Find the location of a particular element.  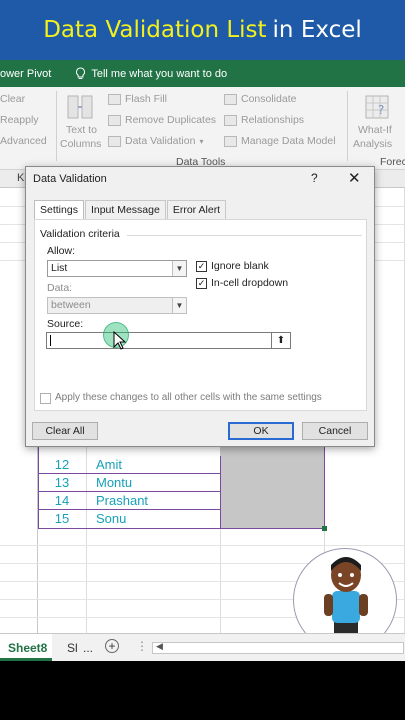

close-button: ✕ is located at coordinates (354, 178).